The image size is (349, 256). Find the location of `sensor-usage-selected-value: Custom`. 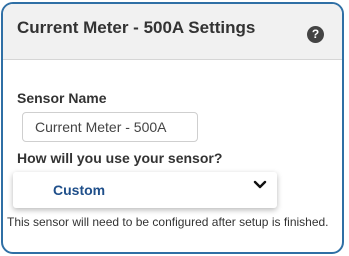

sensor-usage-selected-value: Custom is located at coordinates (79, 190).